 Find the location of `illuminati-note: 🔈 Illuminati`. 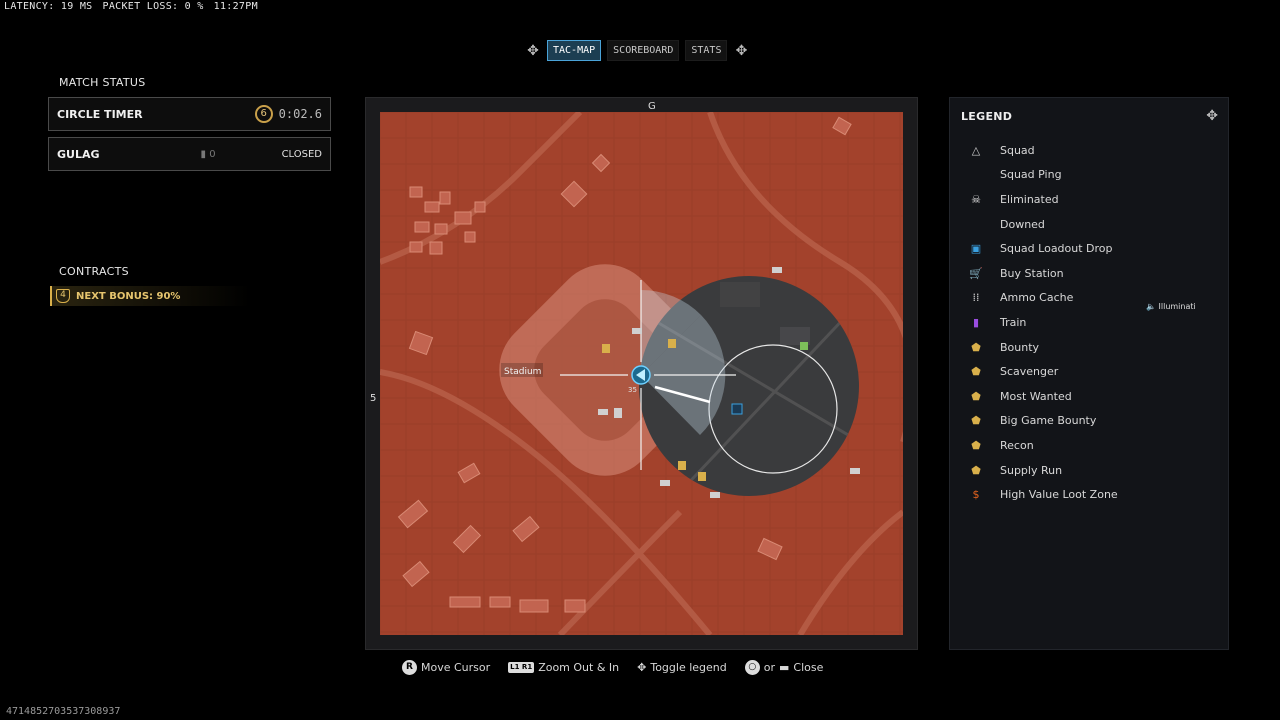

illuminati-note: 🔈 Illuminati is located at coordinates (1171, 306).